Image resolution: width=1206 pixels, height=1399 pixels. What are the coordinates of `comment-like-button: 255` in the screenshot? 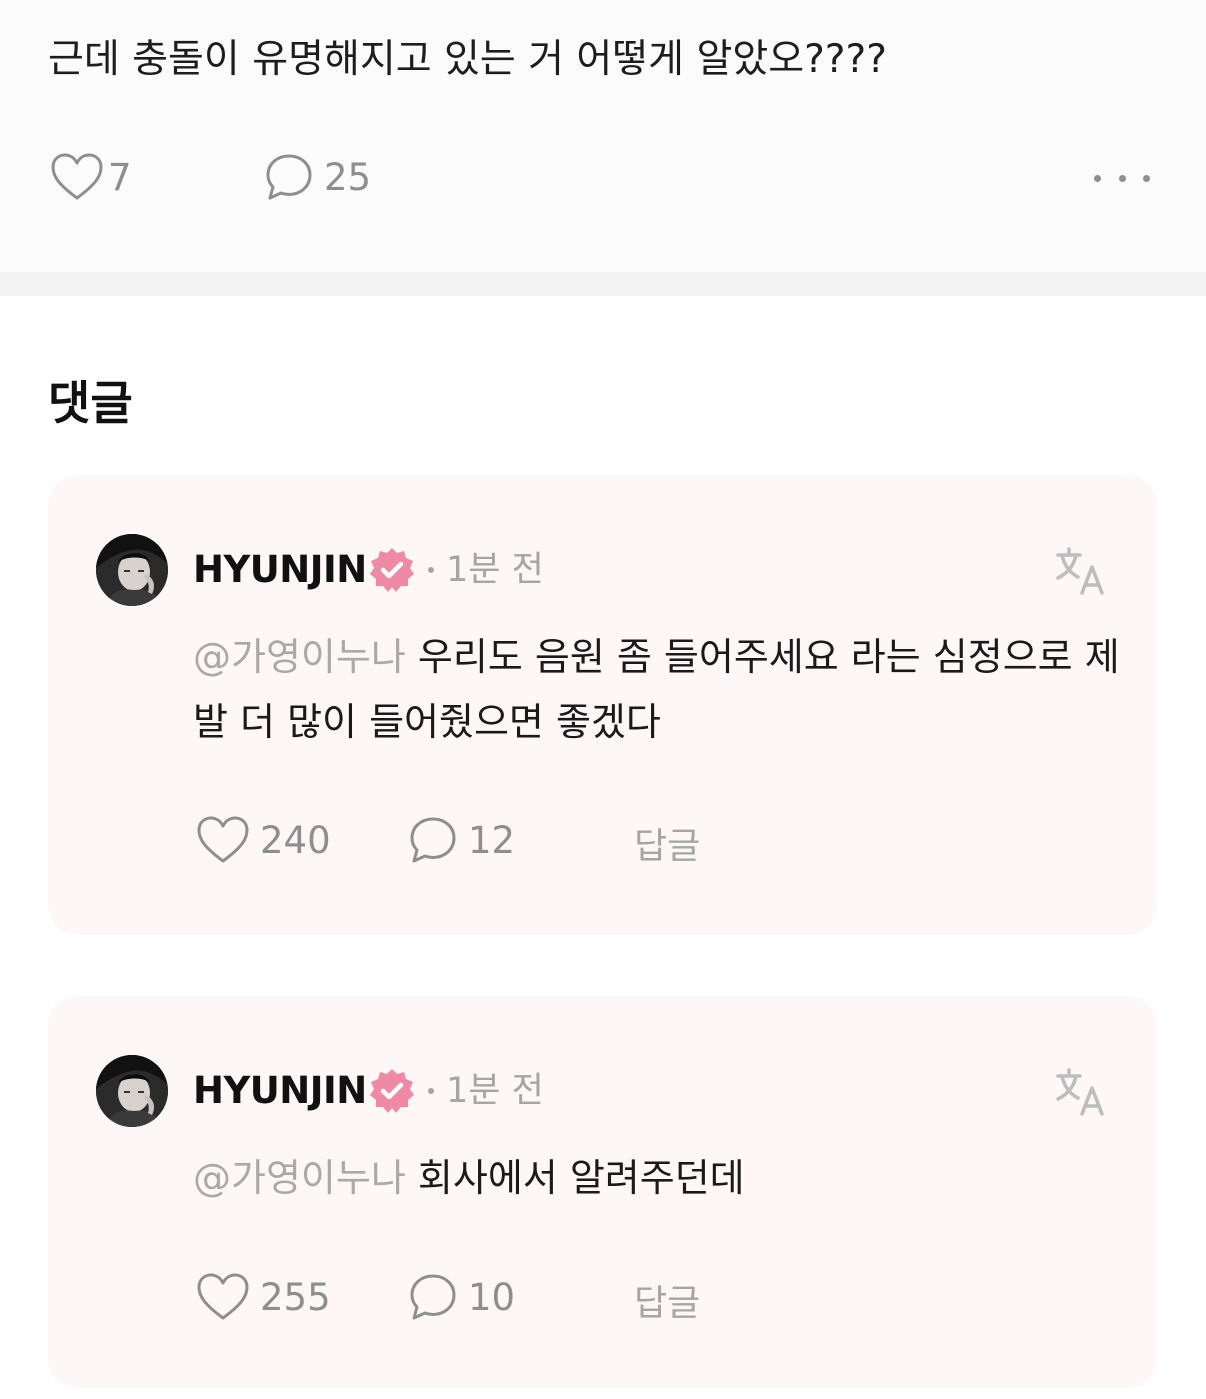 It's located at (263, 1297).